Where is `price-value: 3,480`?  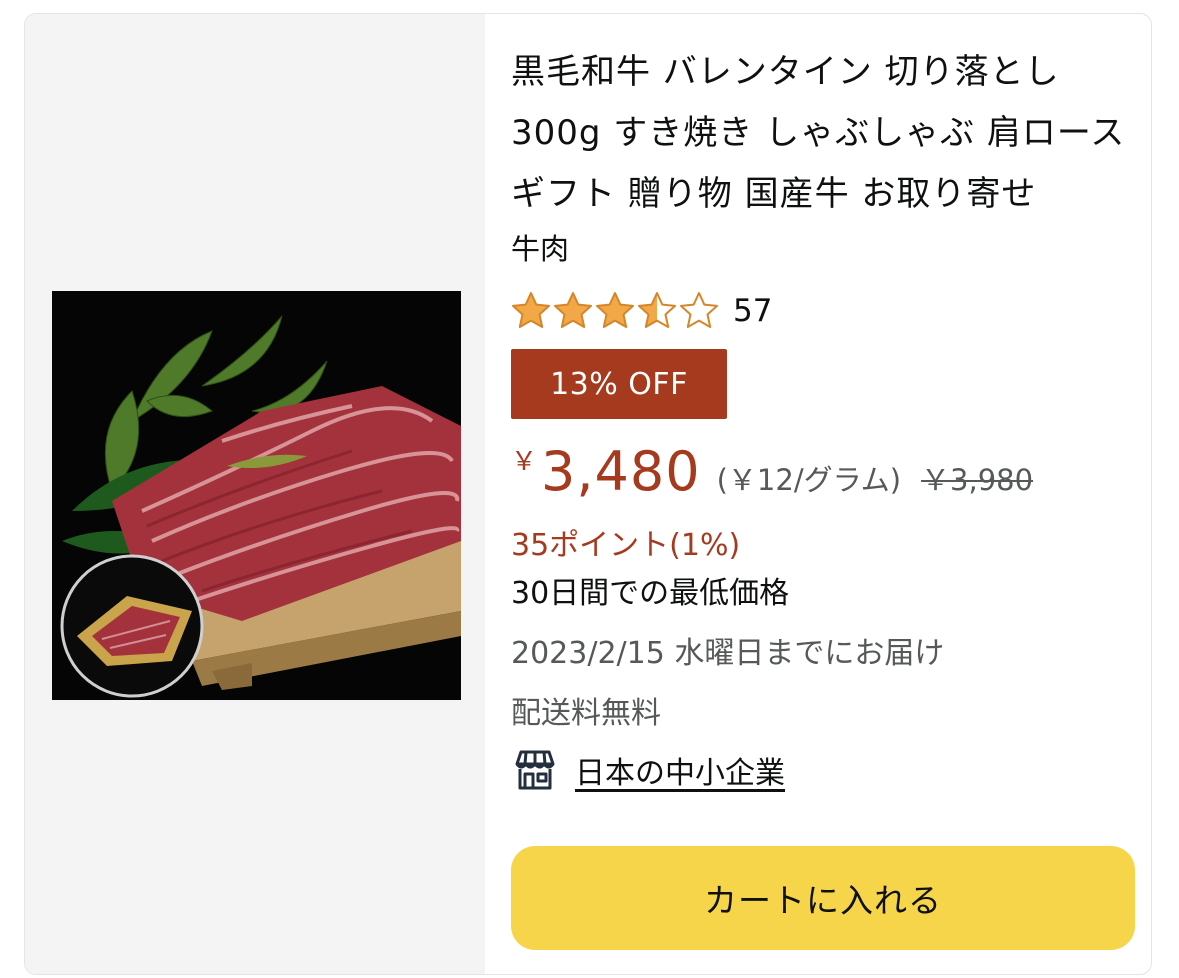
price-value: 3,480 is located at coordinates (621, 471).